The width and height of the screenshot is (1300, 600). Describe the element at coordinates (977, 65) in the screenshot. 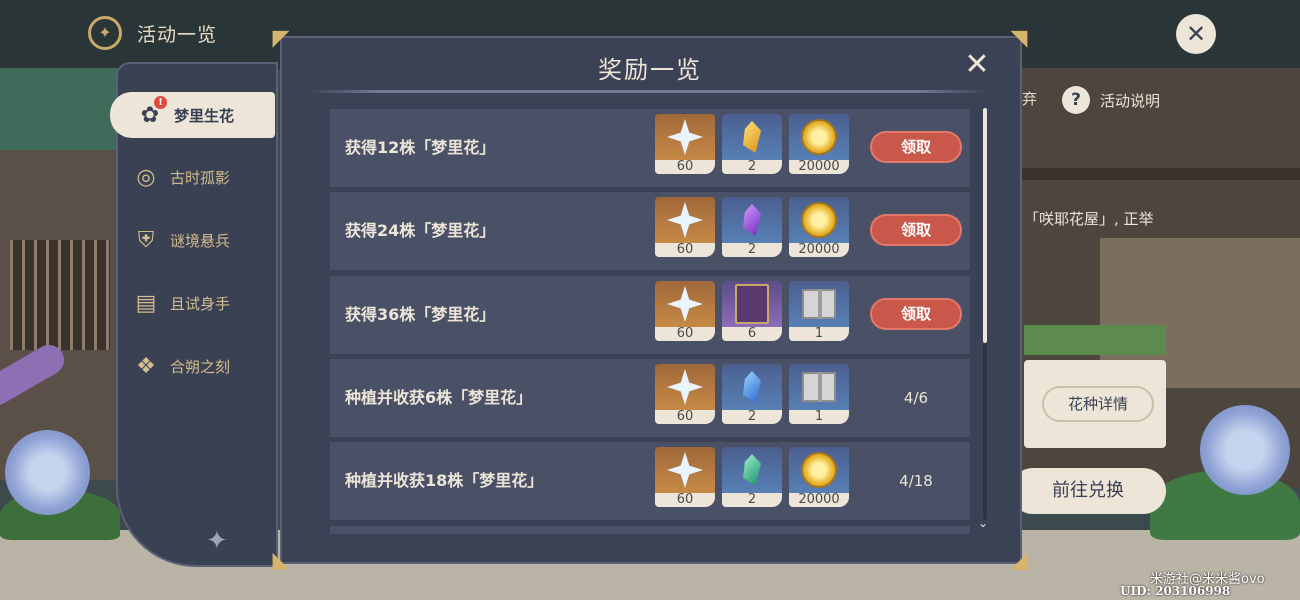

I see `close-icon: ✕` at that location.